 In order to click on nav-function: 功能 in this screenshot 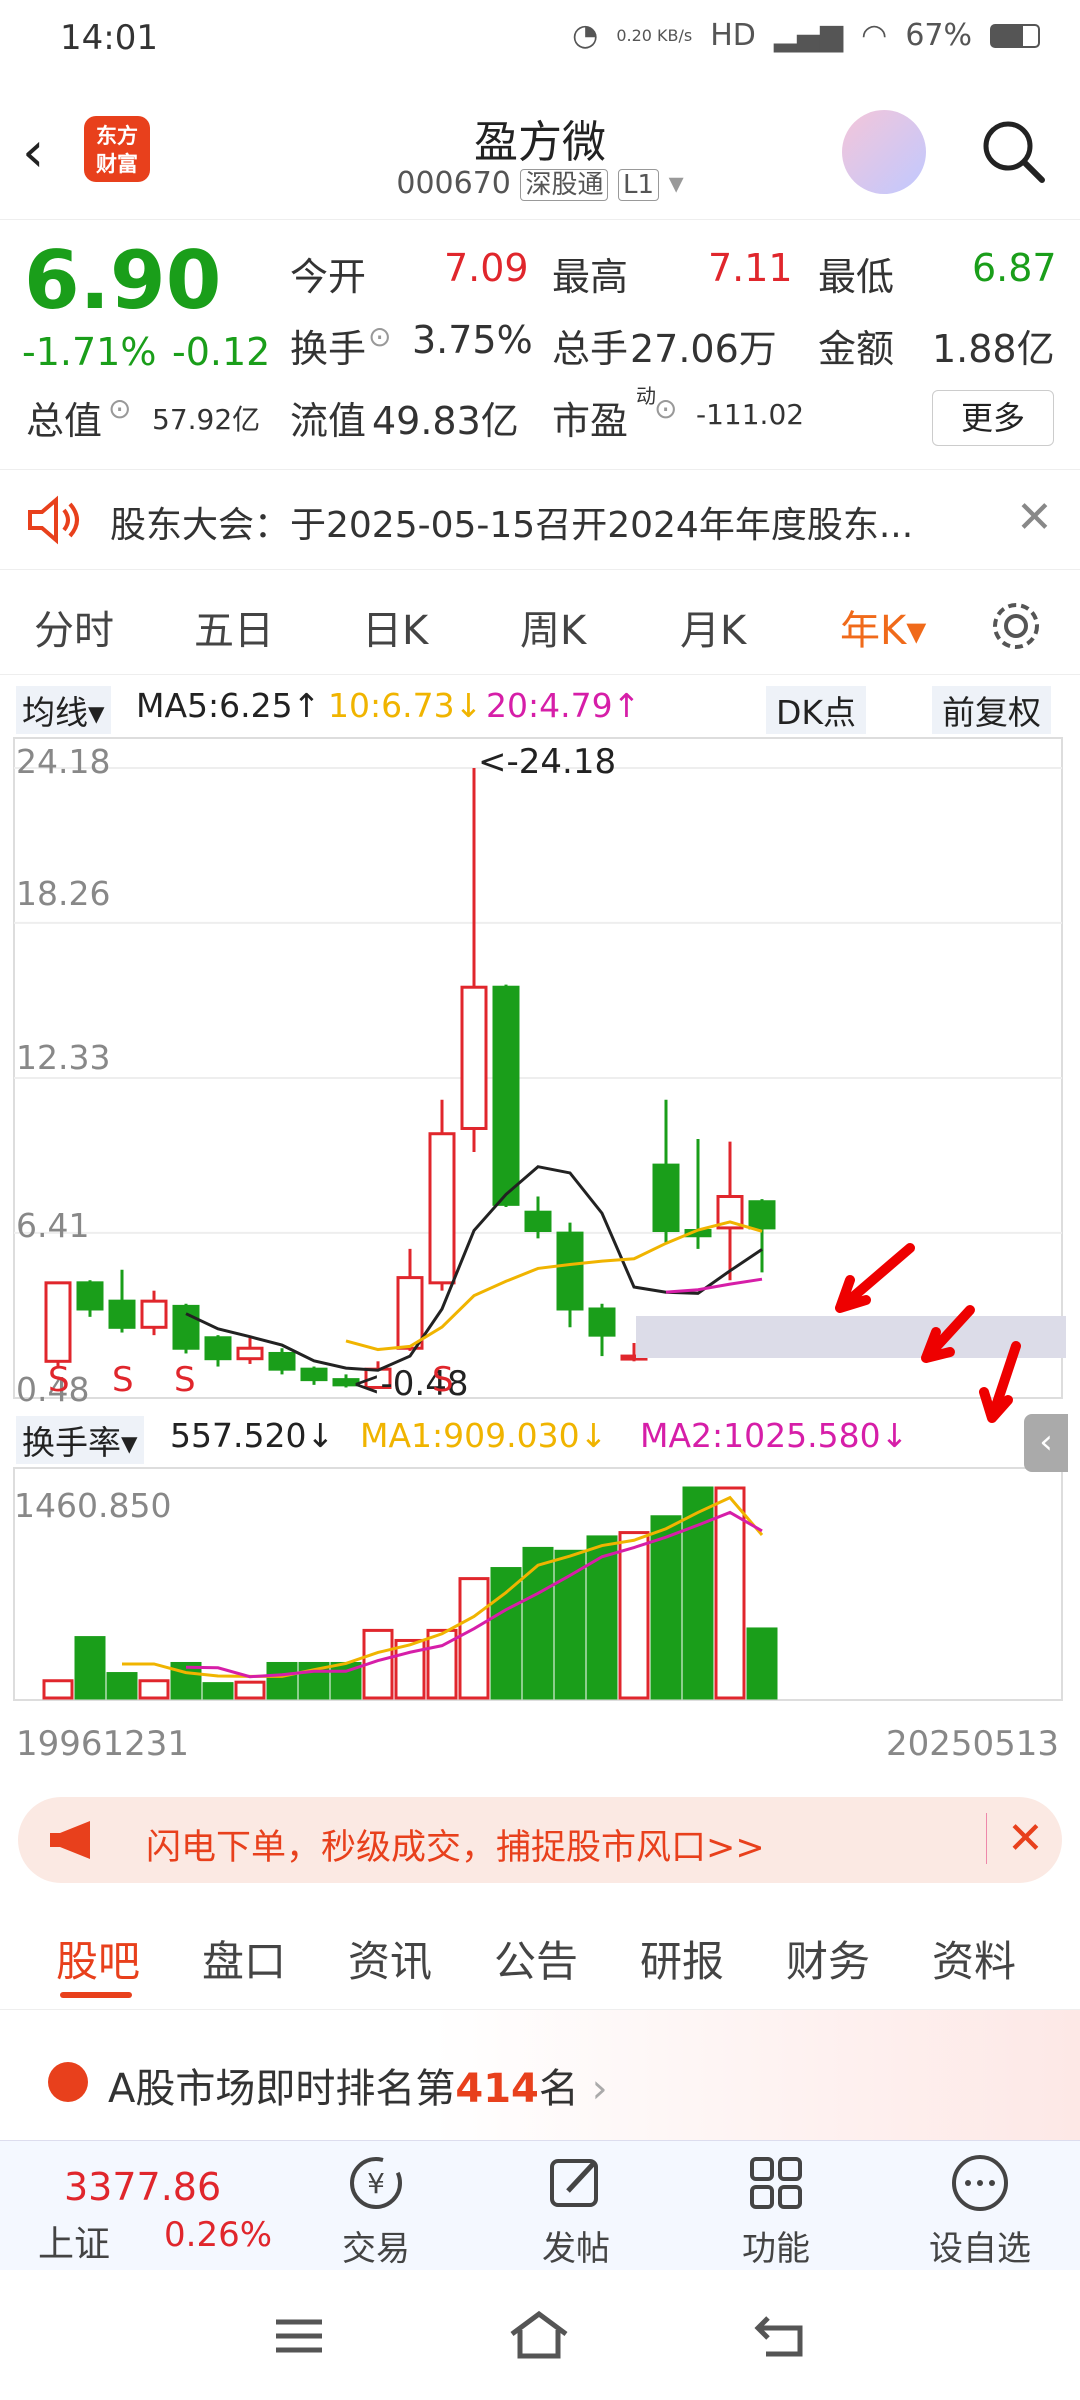, I will do `click(776, 2210)`.